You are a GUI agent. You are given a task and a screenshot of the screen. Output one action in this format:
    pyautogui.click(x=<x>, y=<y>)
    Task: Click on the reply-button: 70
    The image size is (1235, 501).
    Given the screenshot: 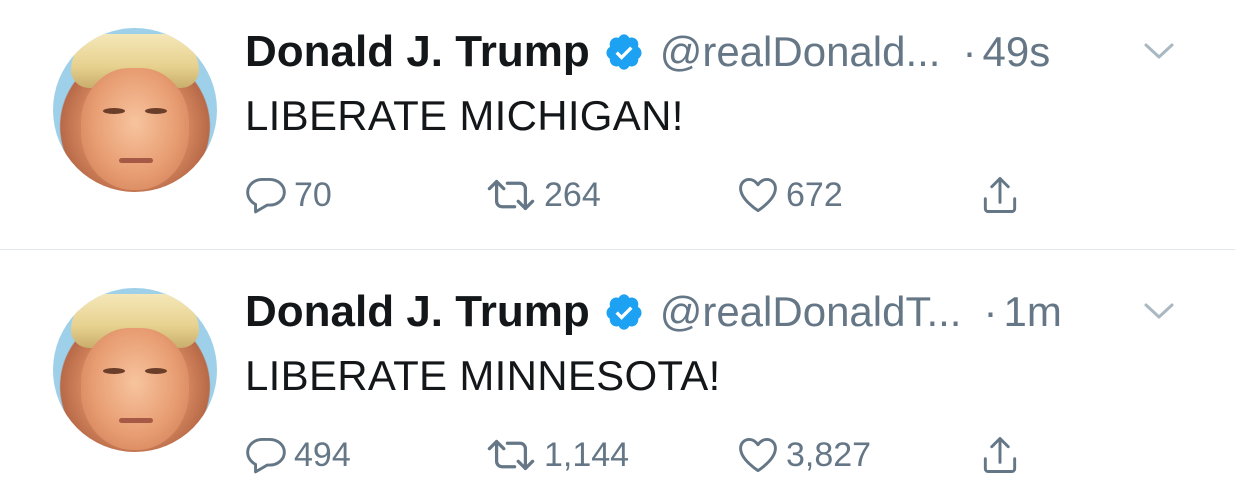 What is the action you would take?
    pyautogui.click(x=288, y=195)
    